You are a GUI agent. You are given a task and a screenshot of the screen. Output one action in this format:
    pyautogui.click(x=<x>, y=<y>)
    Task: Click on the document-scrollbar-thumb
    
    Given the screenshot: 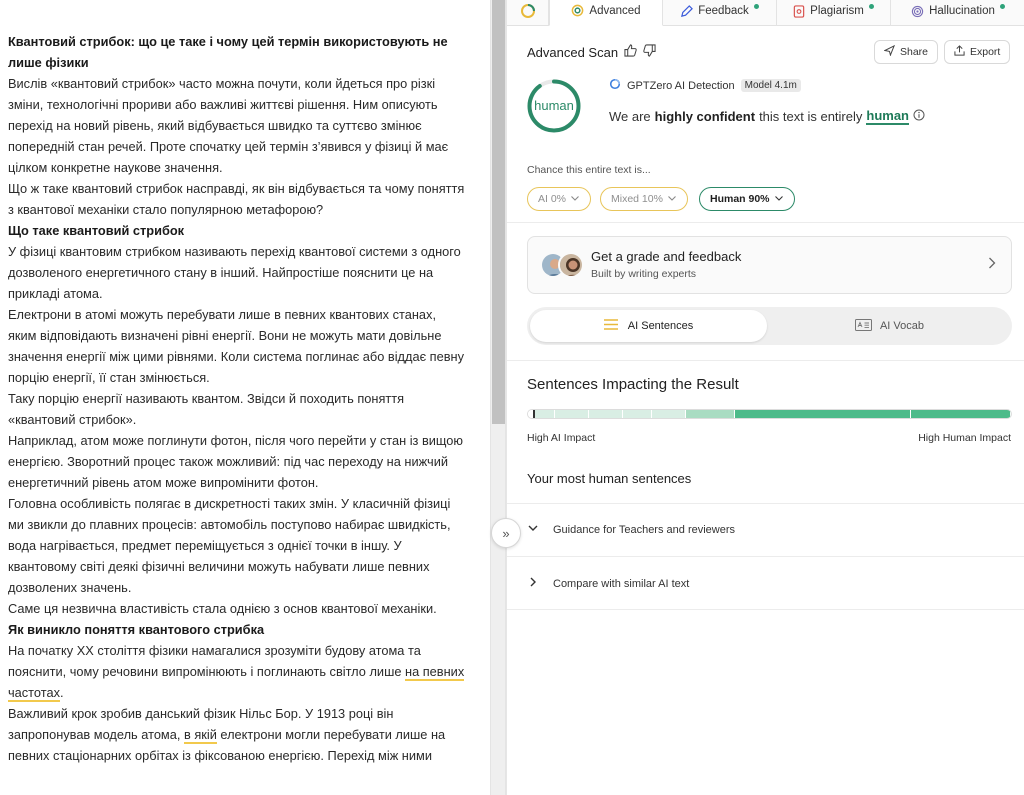 What is the action you would take?
    pyautogui.click(x=498, y=212)
    